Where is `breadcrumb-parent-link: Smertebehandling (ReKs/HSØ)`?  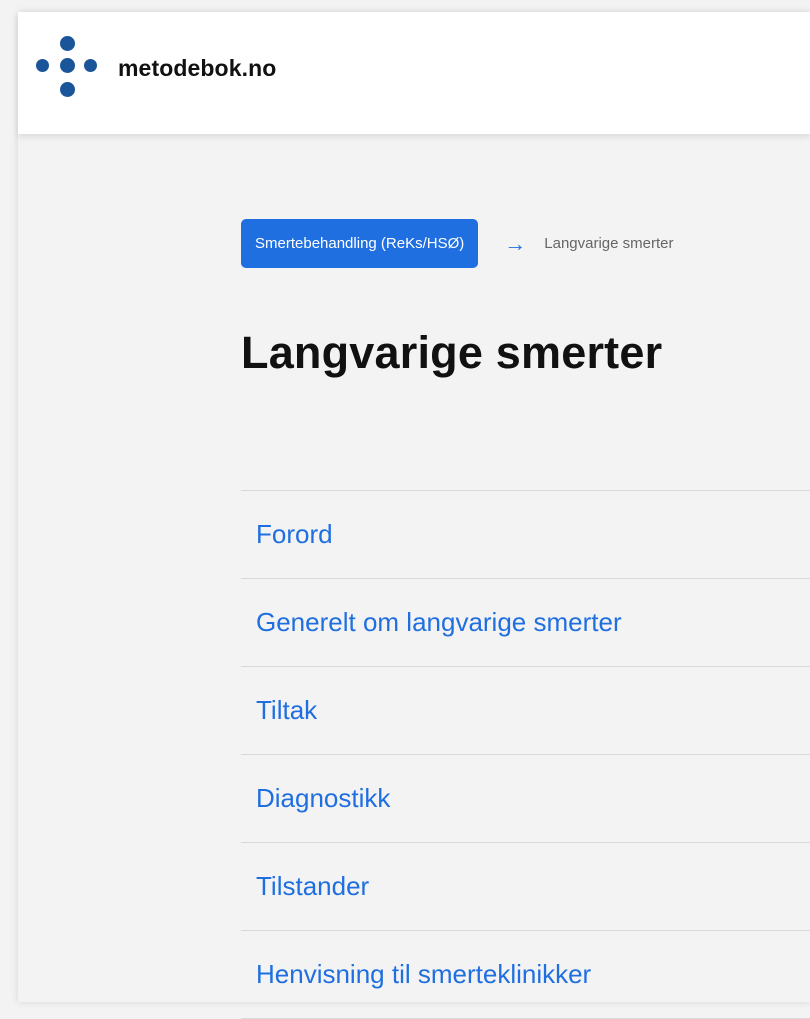 breadcrumb-parent-link: Smertebehandling (ReKs/HSØ) is located at coordinates (360, 243).